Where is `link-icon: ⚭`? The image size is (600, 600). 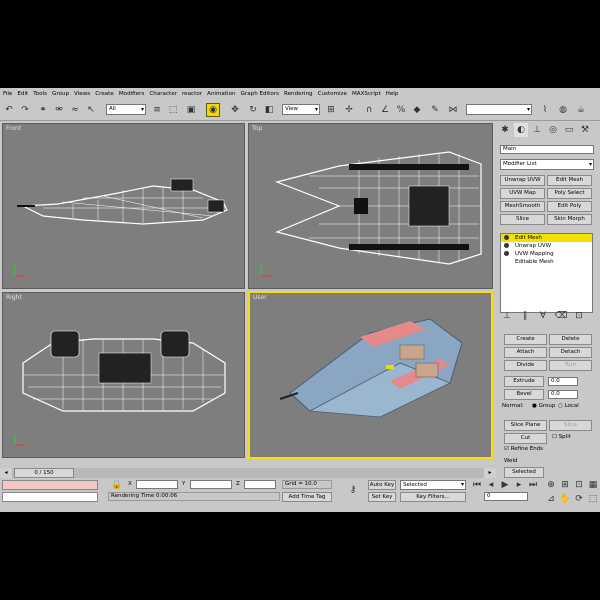
link-icon: ⚭ is located at coordinates (43, 110).